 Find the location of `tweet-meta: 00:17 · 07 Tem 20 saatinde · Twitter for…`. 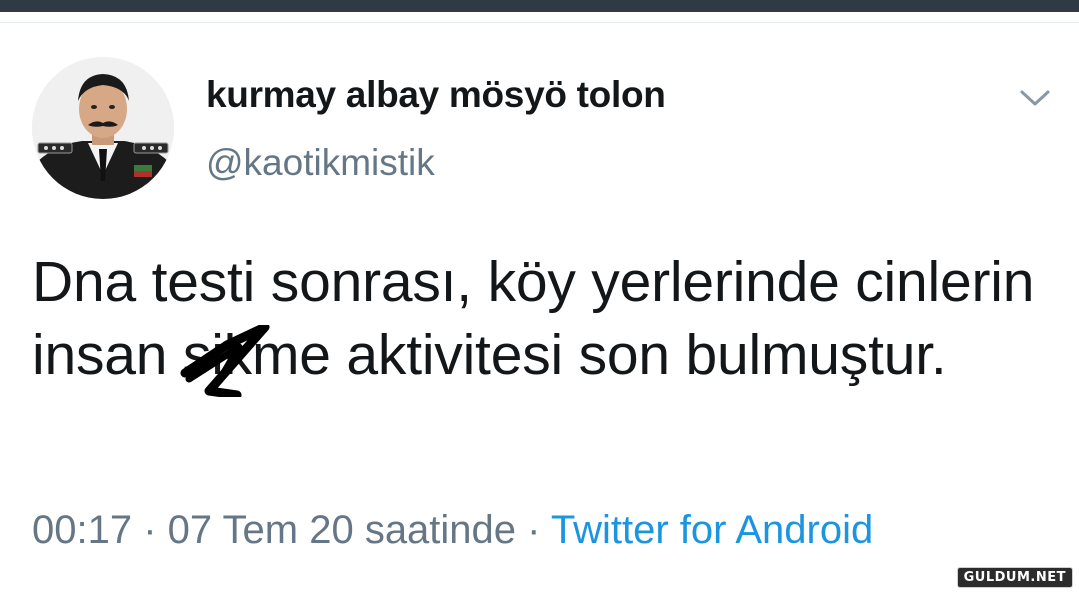

tweet-meta: 00:17 · 07 Tem 20 saatinde · Twitter for… is located at coordinates (452, 530).